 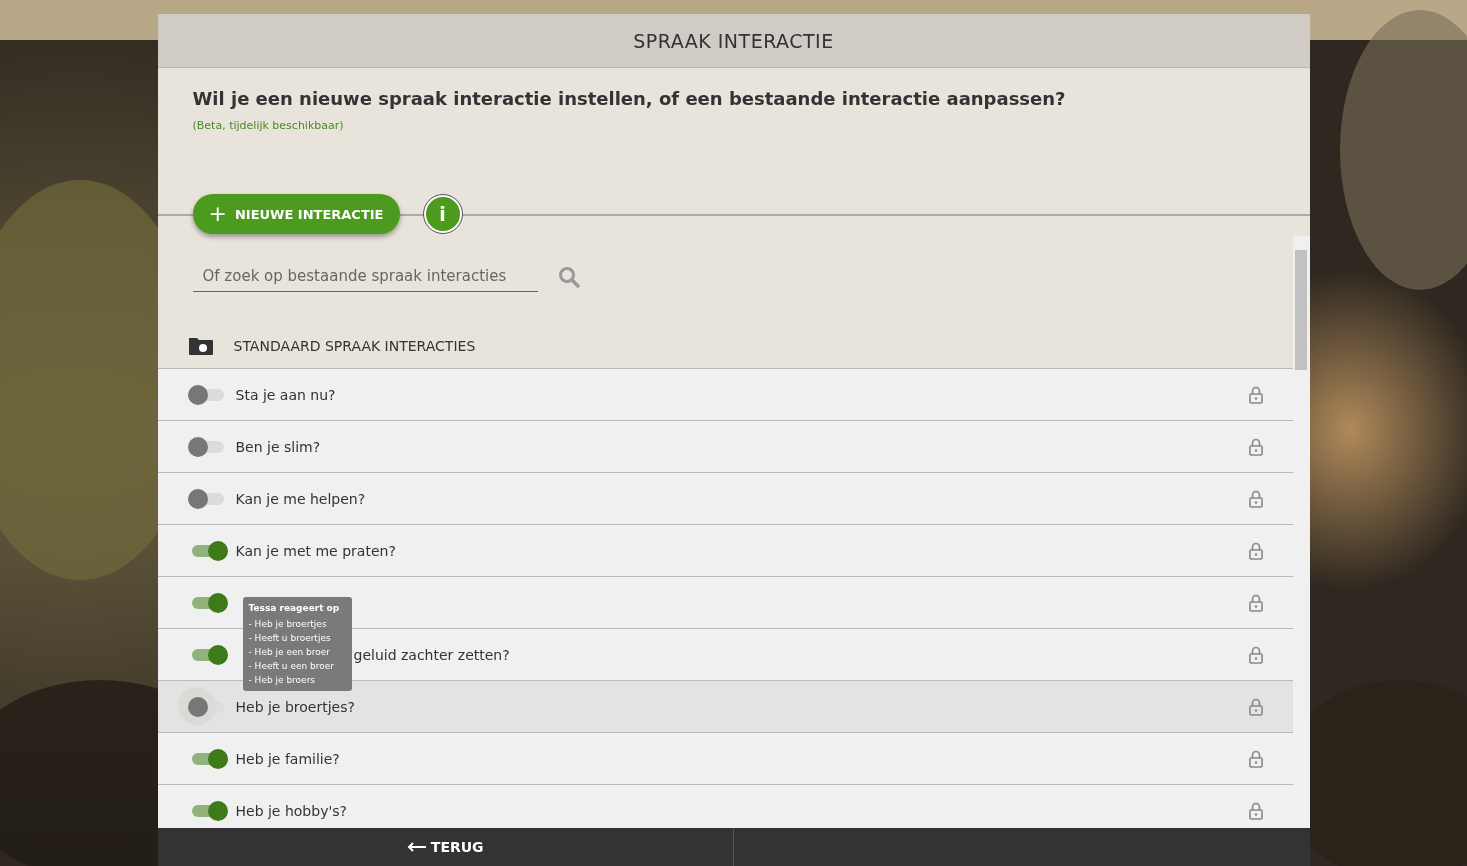 What do you see at coordinates (291, 810) in the screenshot?
I see `interaction-label: Heb je hobby's?` at bounding box center [291, 810].